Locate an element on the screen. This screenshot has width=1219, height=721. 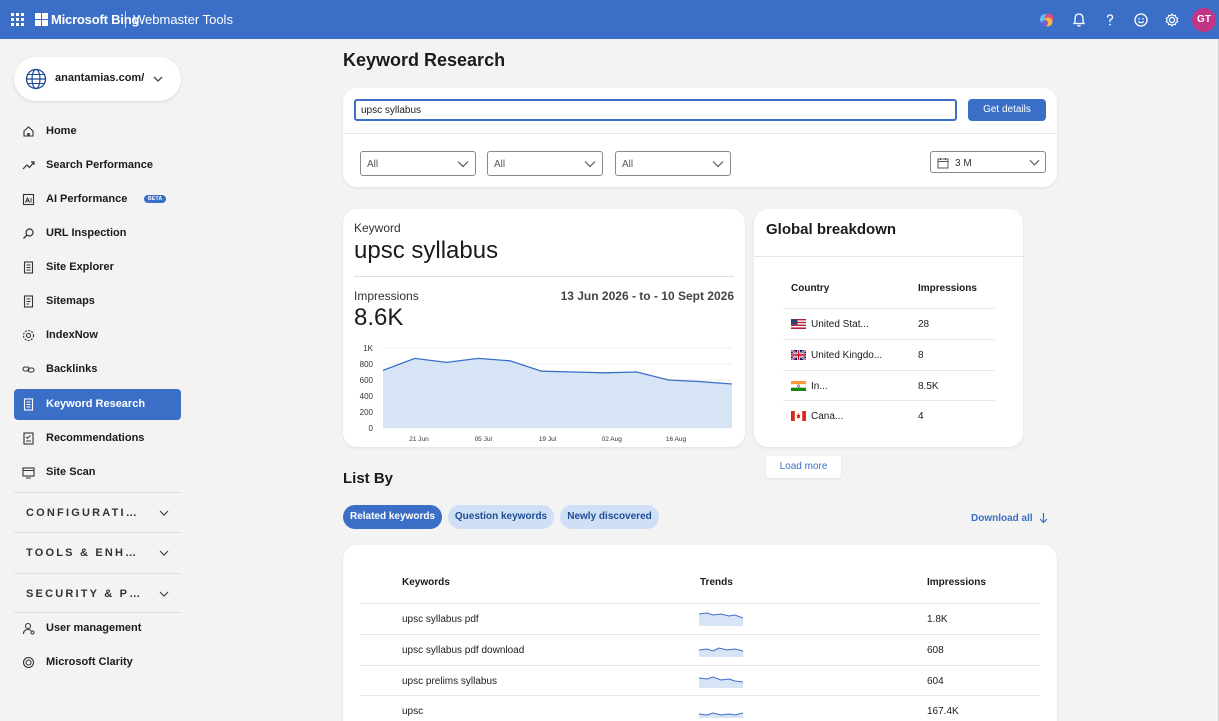
x-tick-label: 05 Jul is located at coordinates (484, 439).